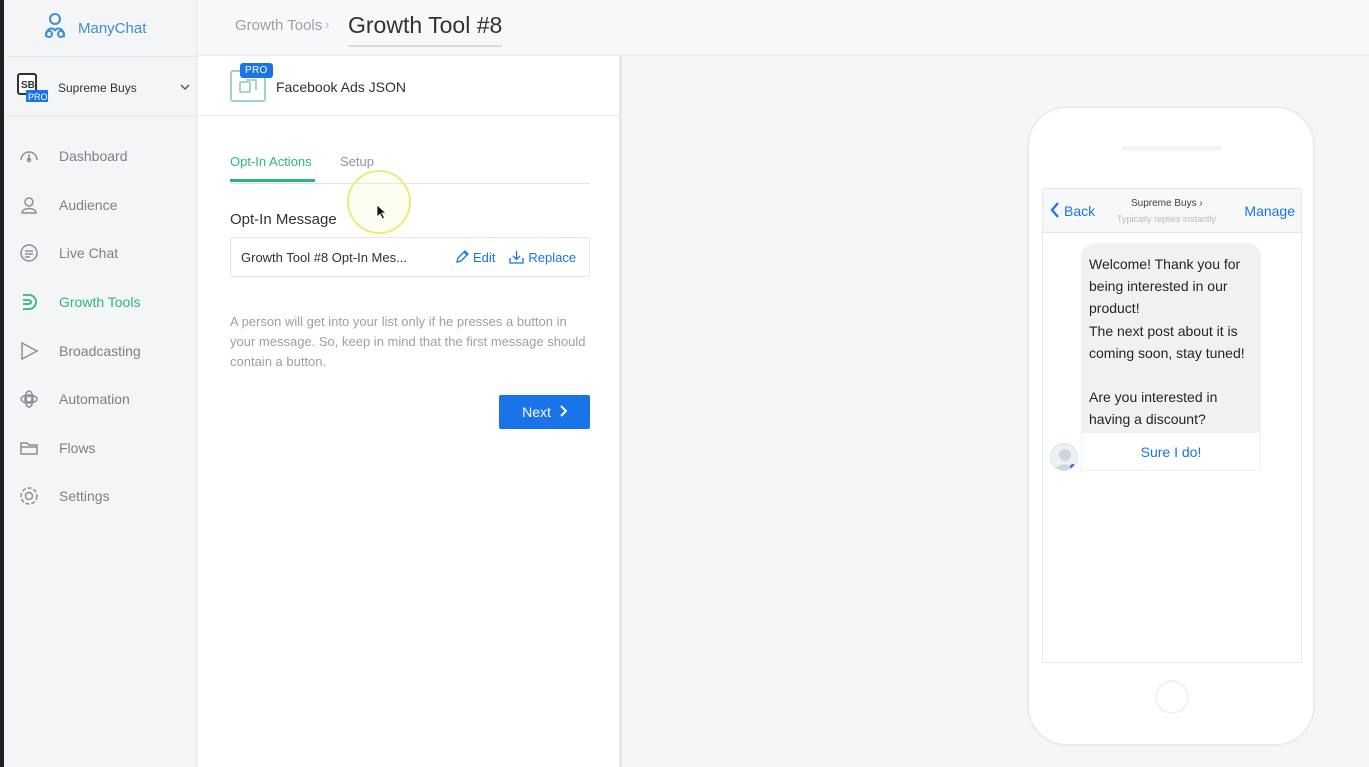 This screenshot has height=767, width=1369. Describe the element at coordinates (97, 88) in the screenshot. I see `account-name: Supreme Buys` at that location.